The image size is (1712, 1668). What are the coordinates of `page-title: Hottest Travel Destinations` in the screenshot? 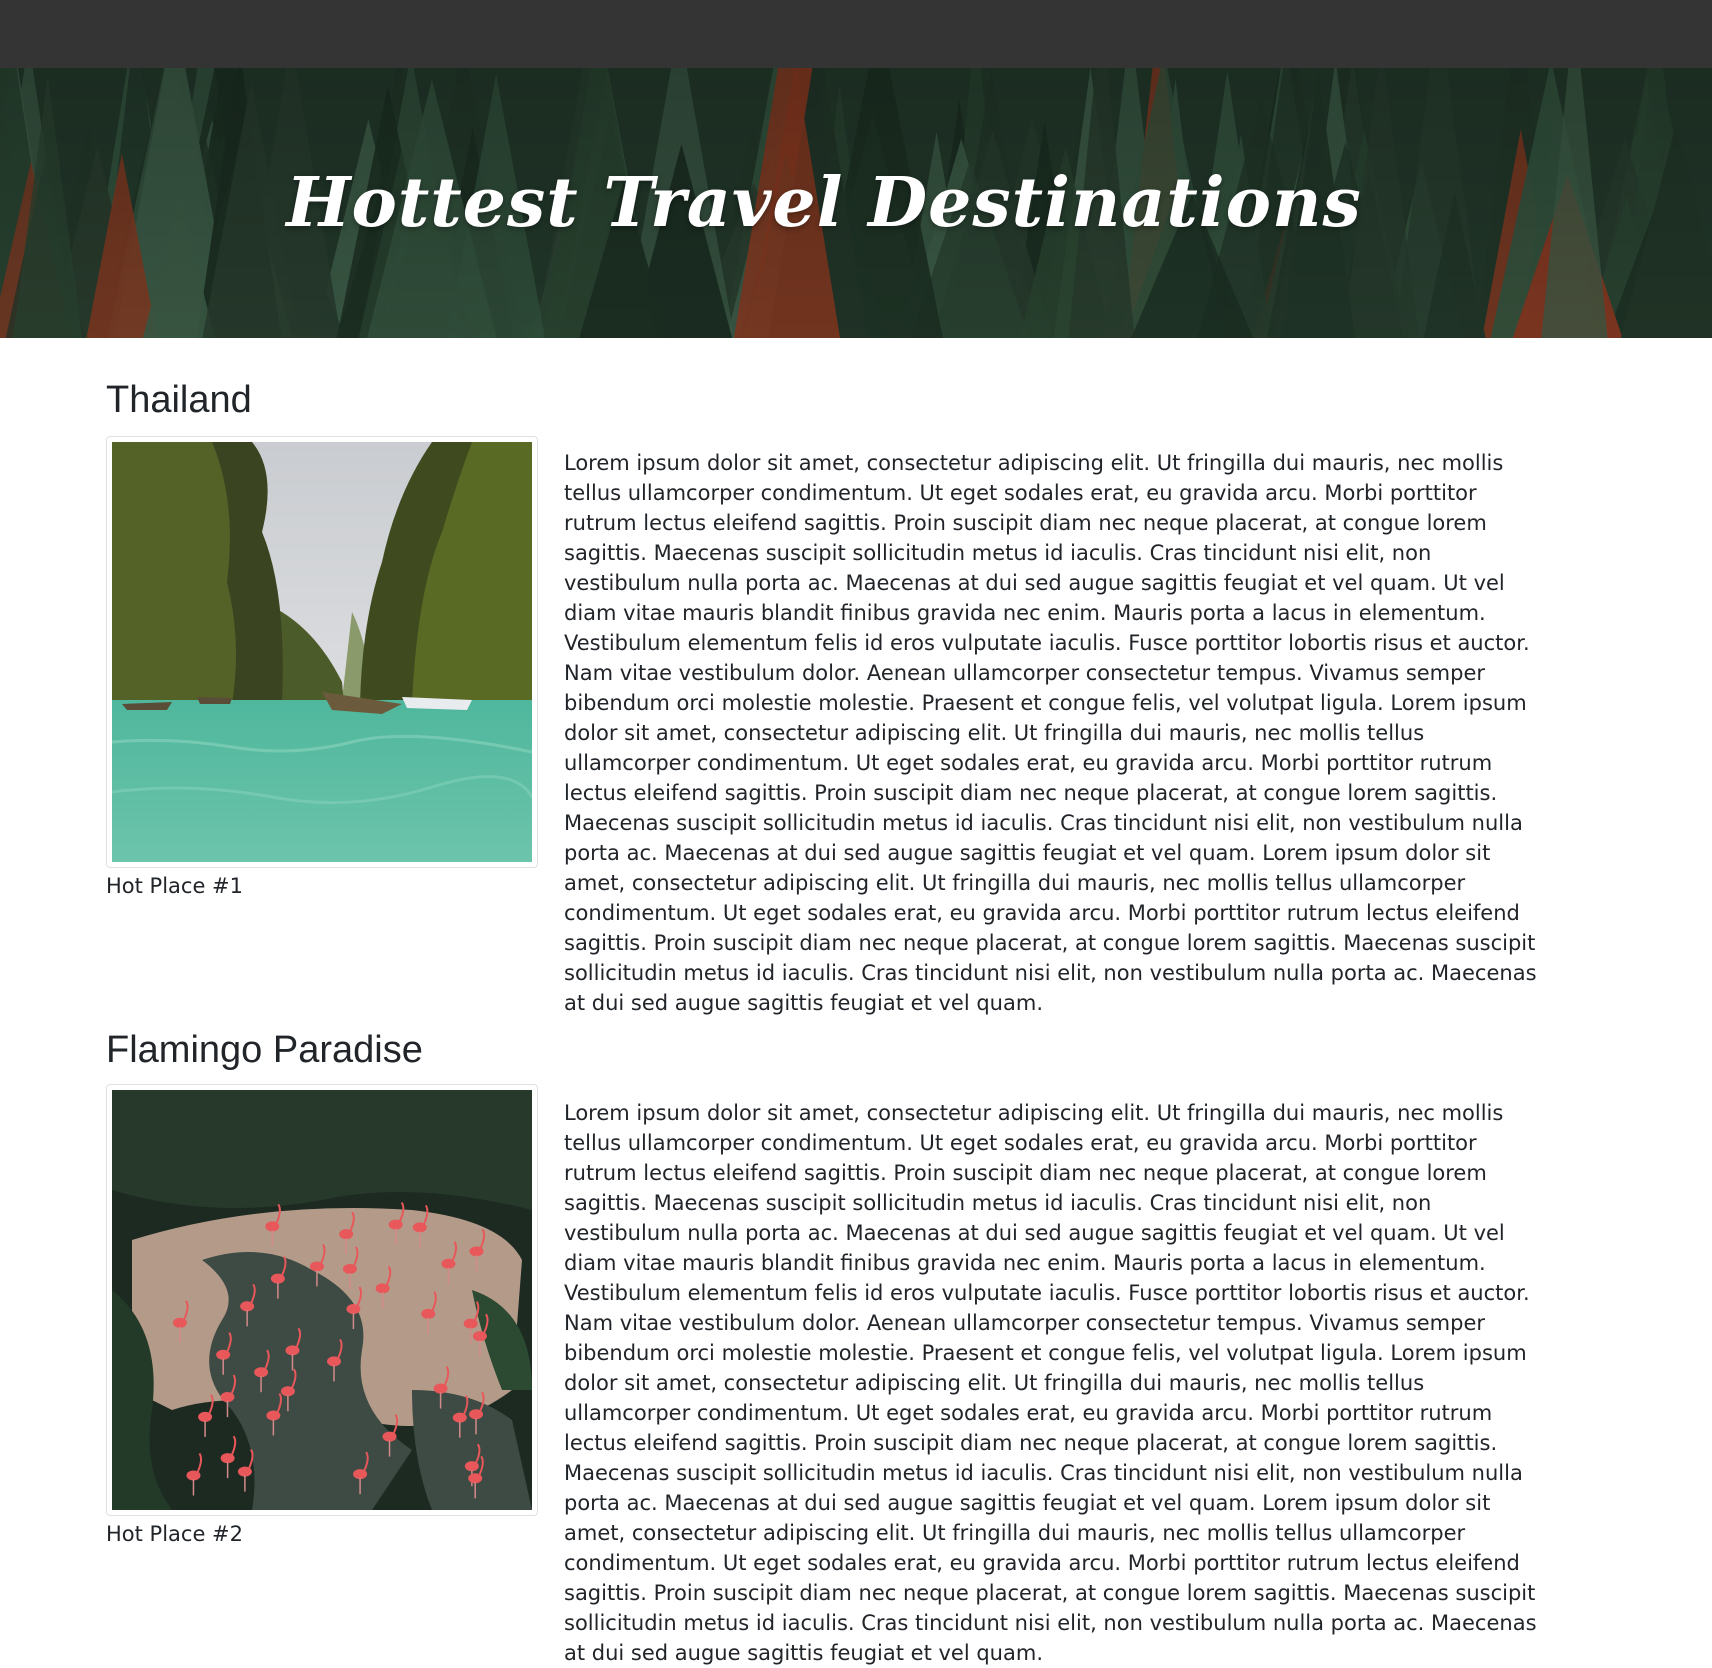 It's located at (824, 203).